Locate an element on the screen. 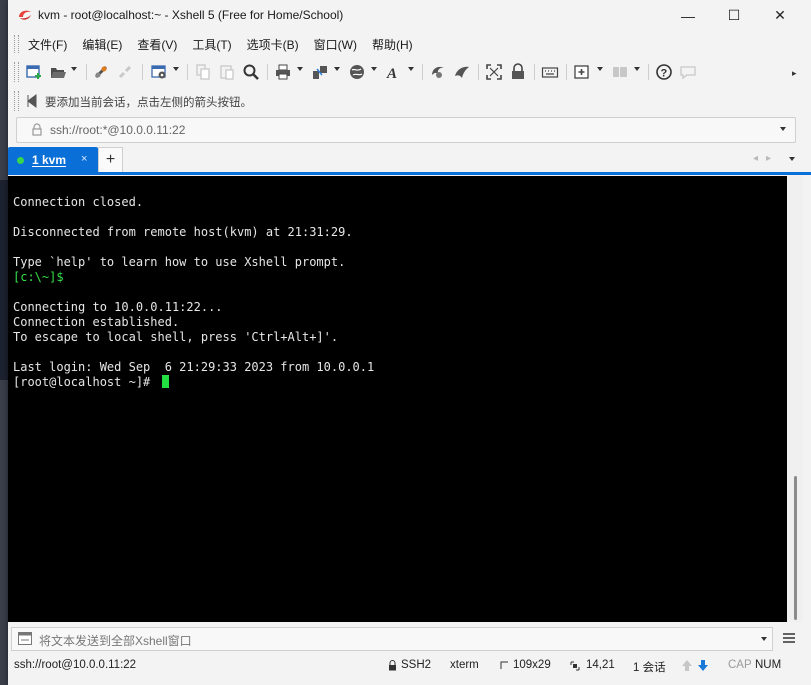 This screenshot has width=811, height=685. menu-help: 帮助(H) is located at coordinates (392, 44).